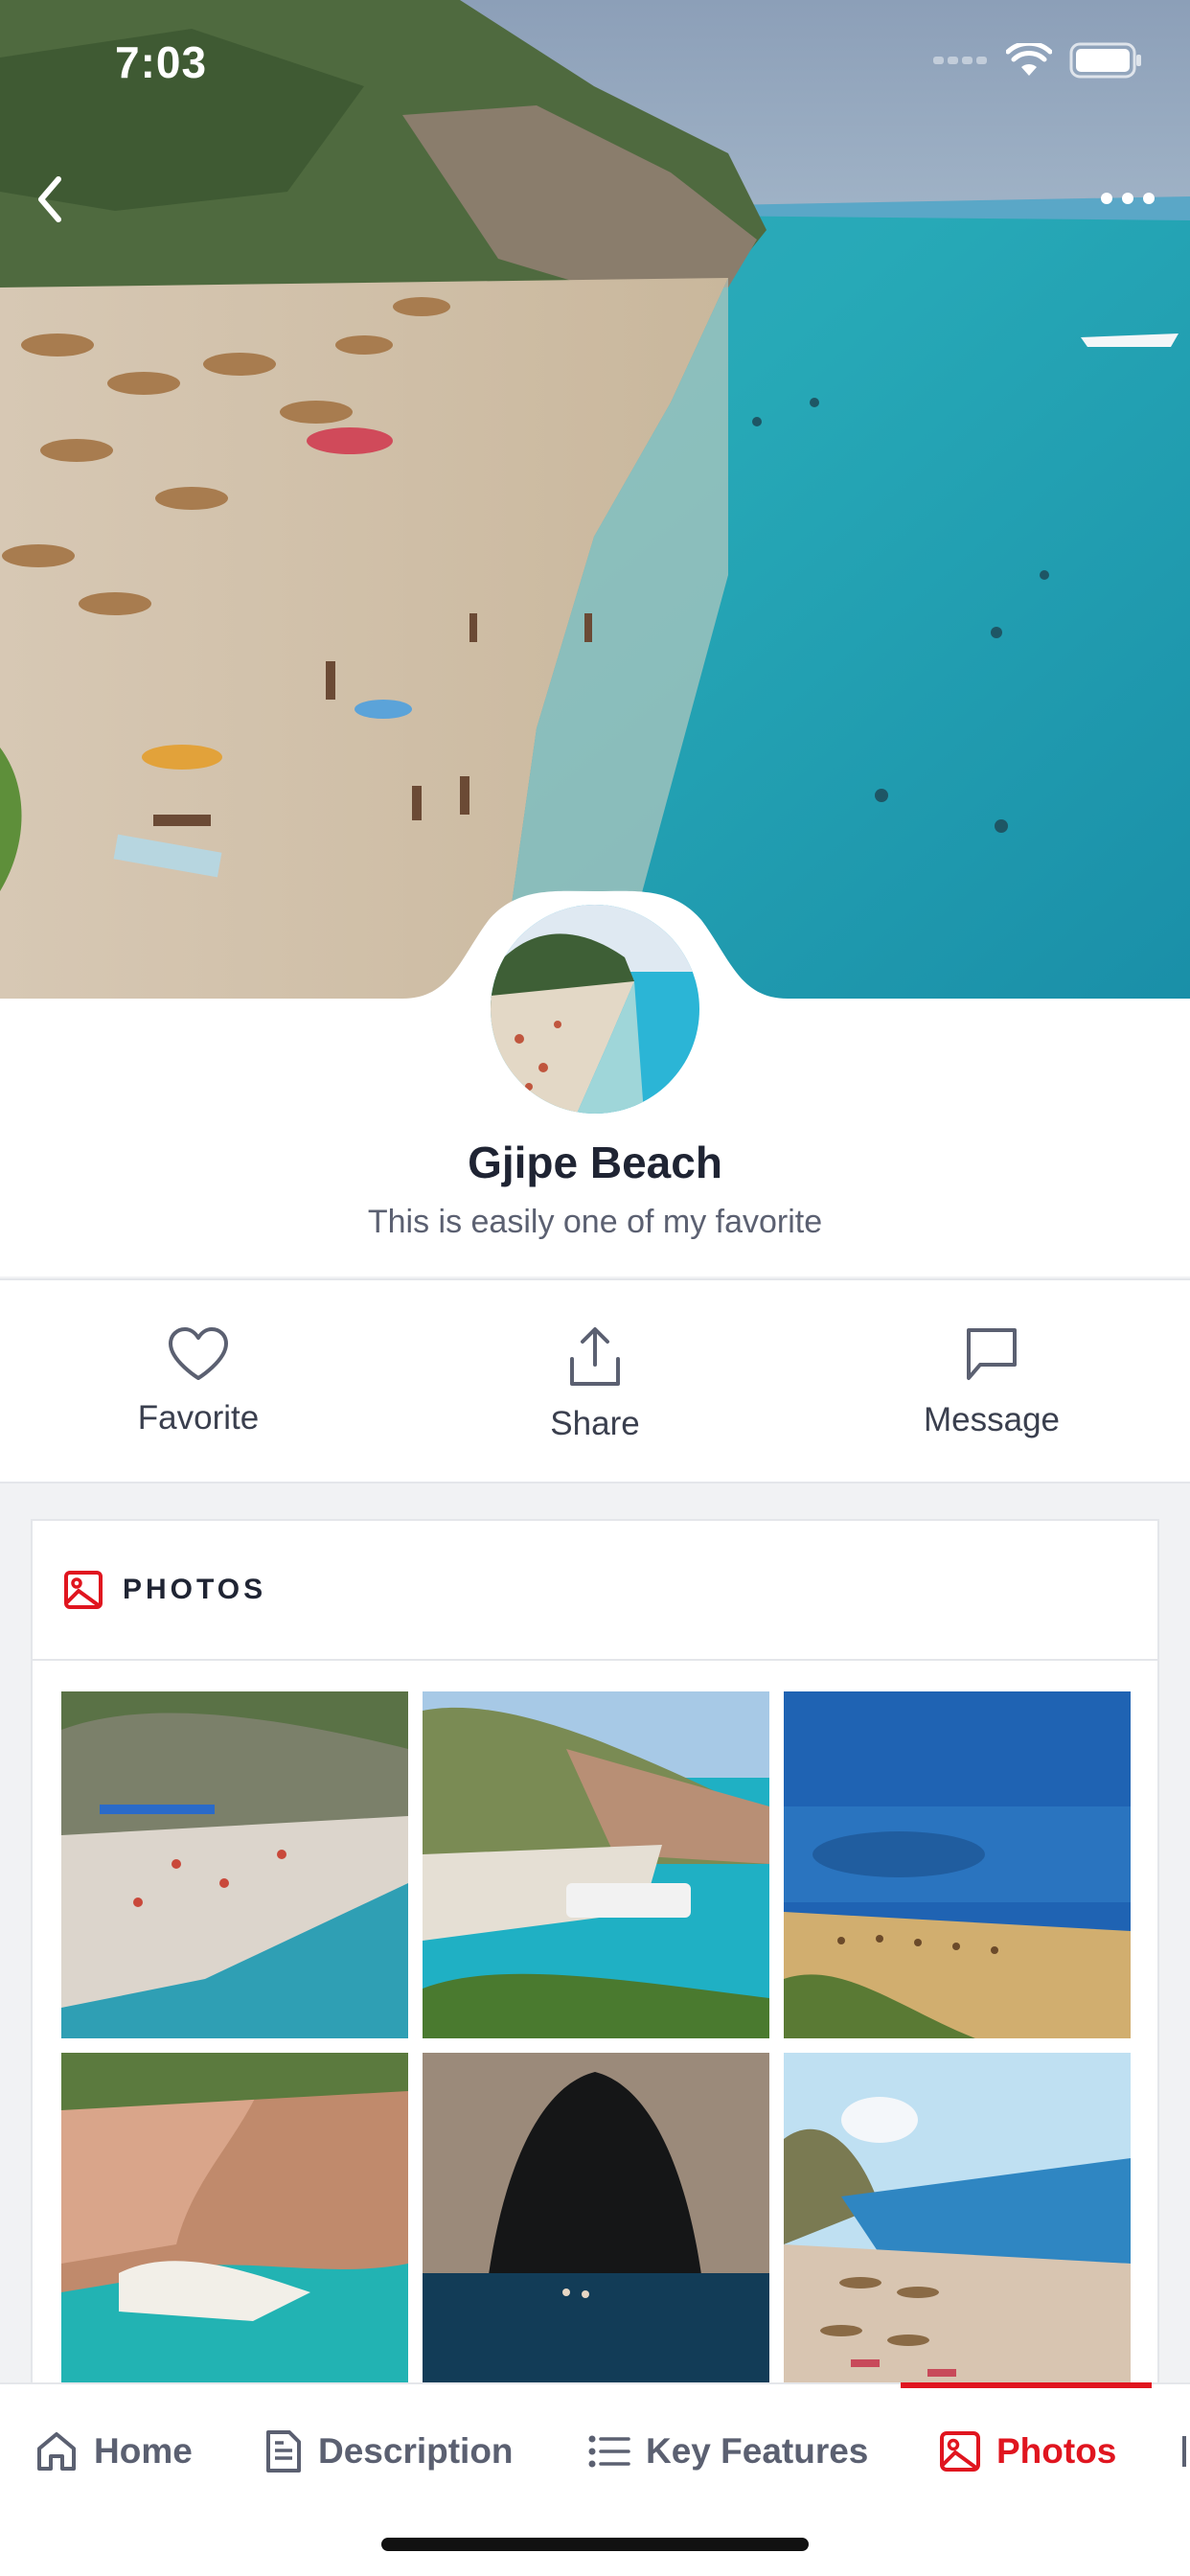 The width and height of the screenshot is (1190, 2576). I want to click on tab-home-label: Home, so click(144, 2451).